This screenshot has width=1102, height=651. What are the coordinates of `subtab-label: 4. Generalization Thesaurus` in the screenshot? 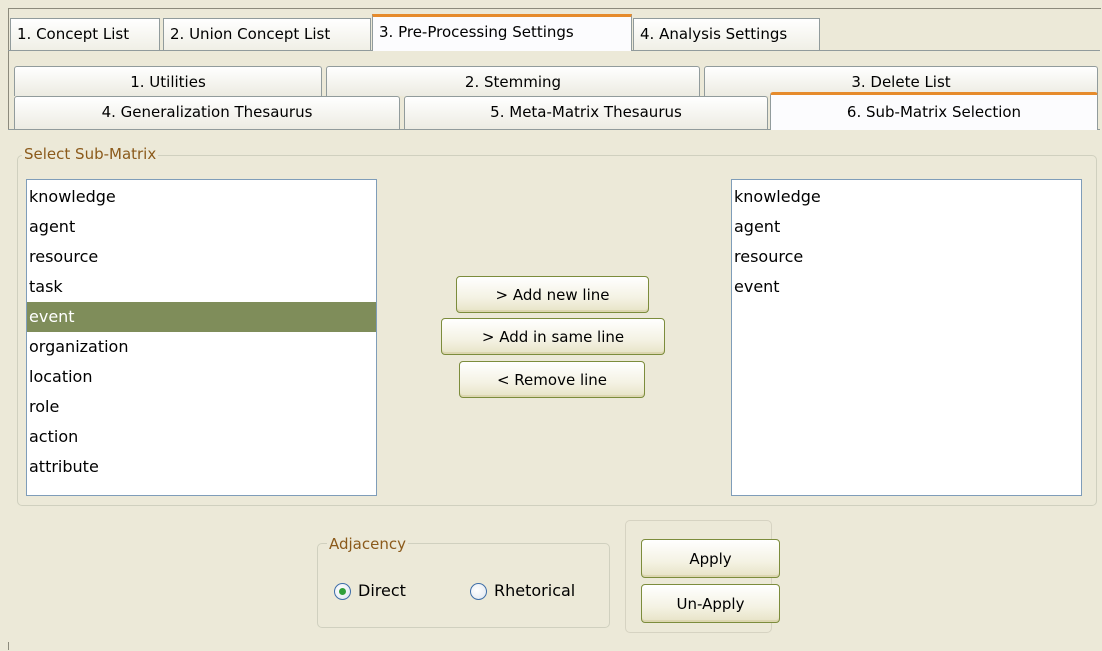 It's located at (207, 112).